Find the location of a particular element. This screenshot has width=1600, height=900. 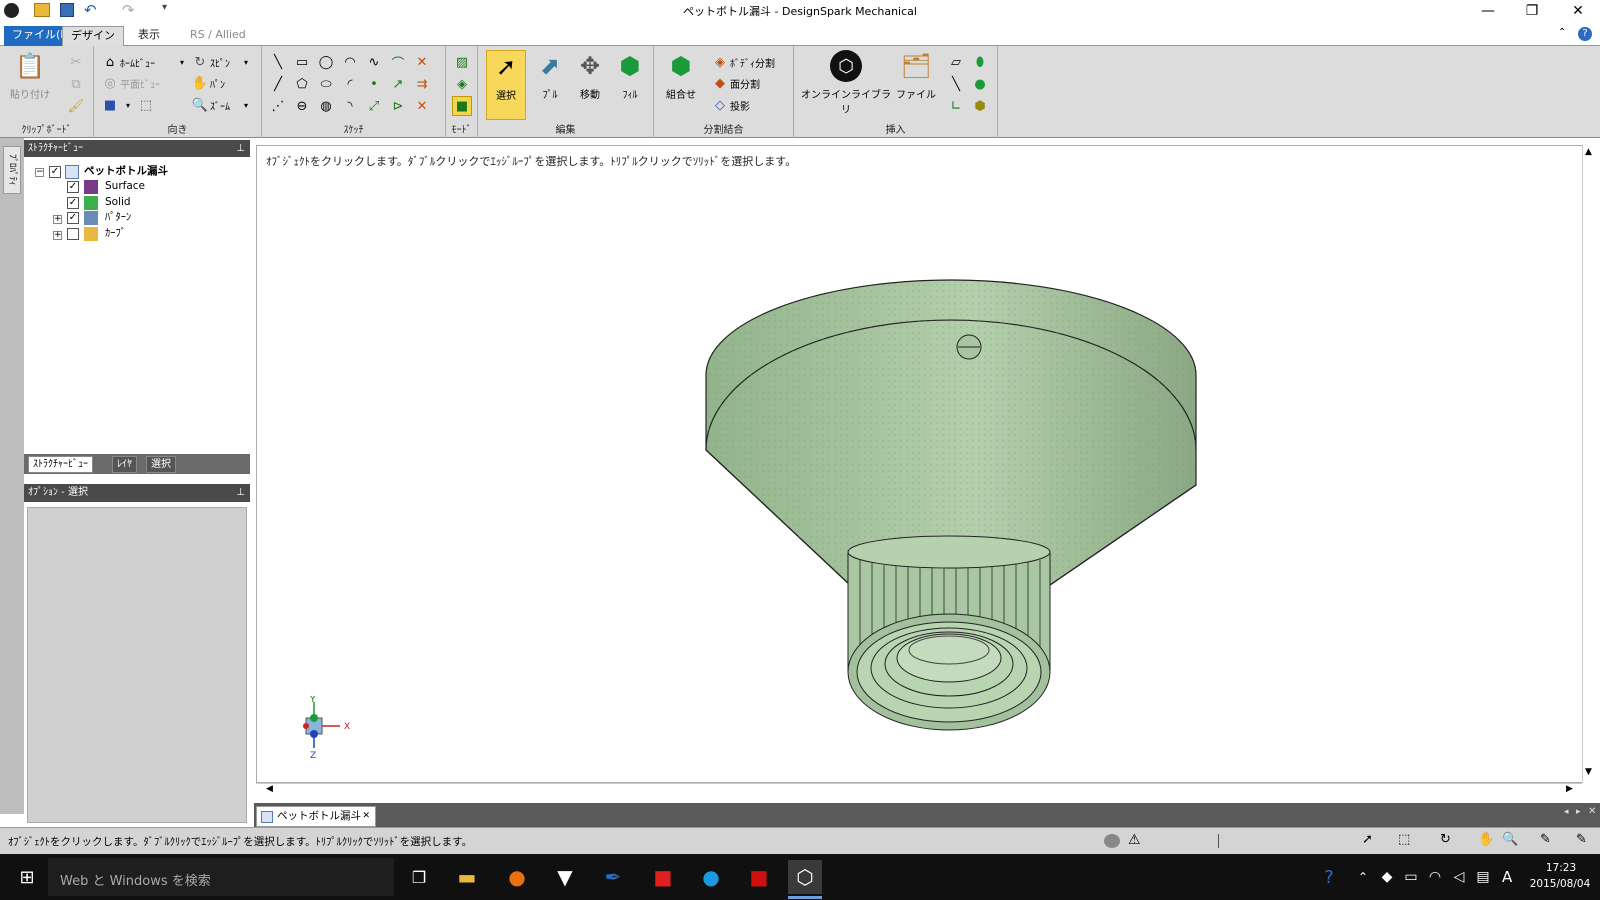

sphere-insert-icon: ● is located at coordinates (980, 84).